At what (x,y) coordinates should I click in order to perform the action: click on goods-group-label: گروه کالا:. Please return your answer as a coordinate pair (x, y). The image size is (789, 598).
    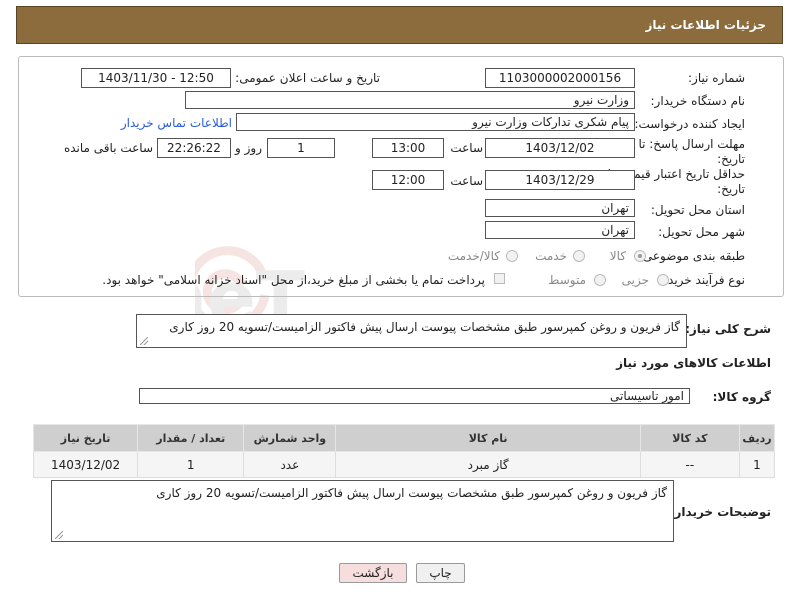
    Looking at the image, I should click on (741, 397).